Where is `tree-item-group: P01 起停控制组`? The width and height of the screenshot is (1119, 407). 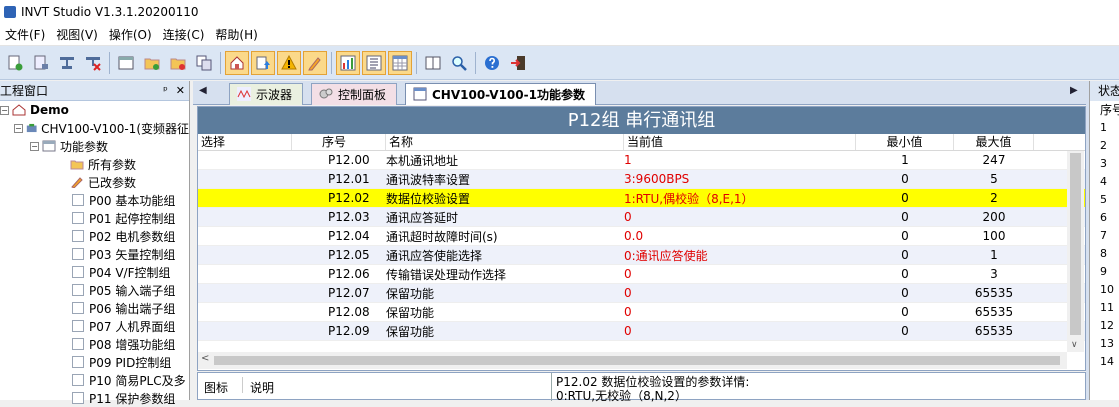
tree-item-group: P01 起停控制组 is located at coordinates (94, 218).